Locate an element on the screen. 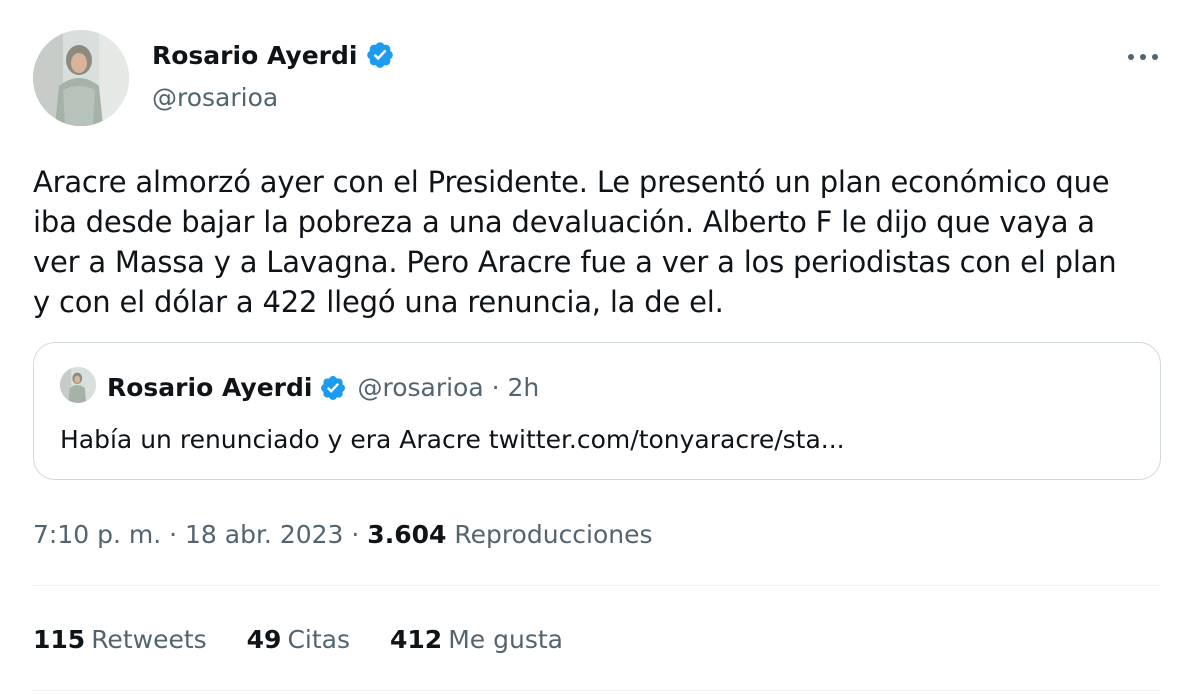 This screenshot has height=695, width=1200. tweet-stats: 115 Retweets 49 Citas 412 Me gusta is located at coordinates (318, 639).